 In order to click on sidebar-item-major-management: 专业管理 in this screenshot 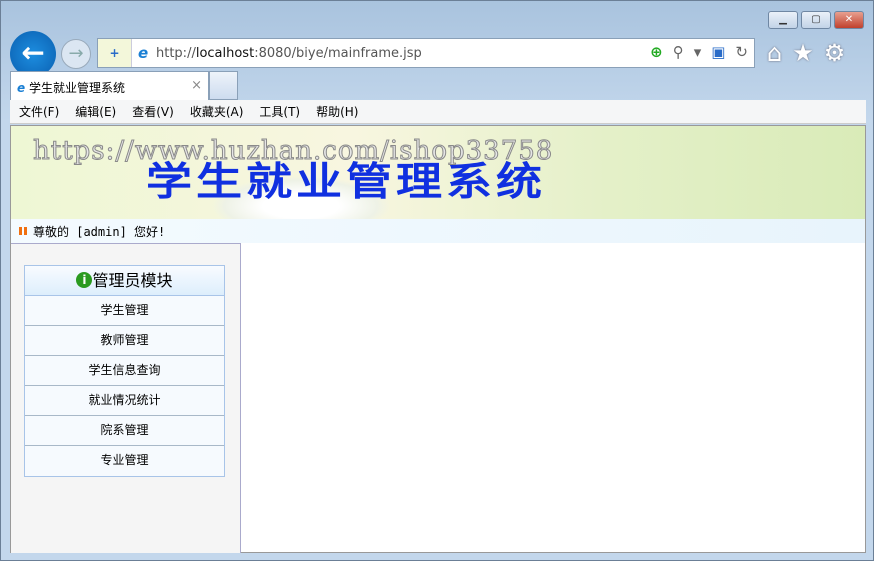, I will do `click(124, 461)`.